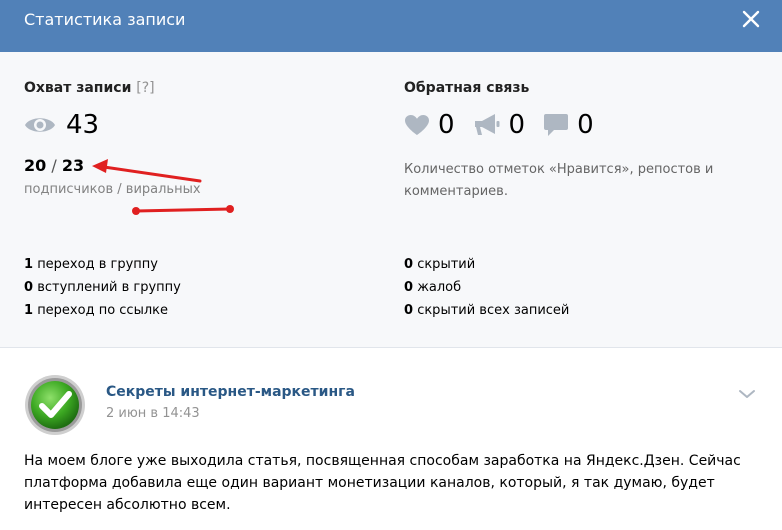  Describe the element at coordinates (556, 125) in the screenshot. I see `comment-icon` at that location.